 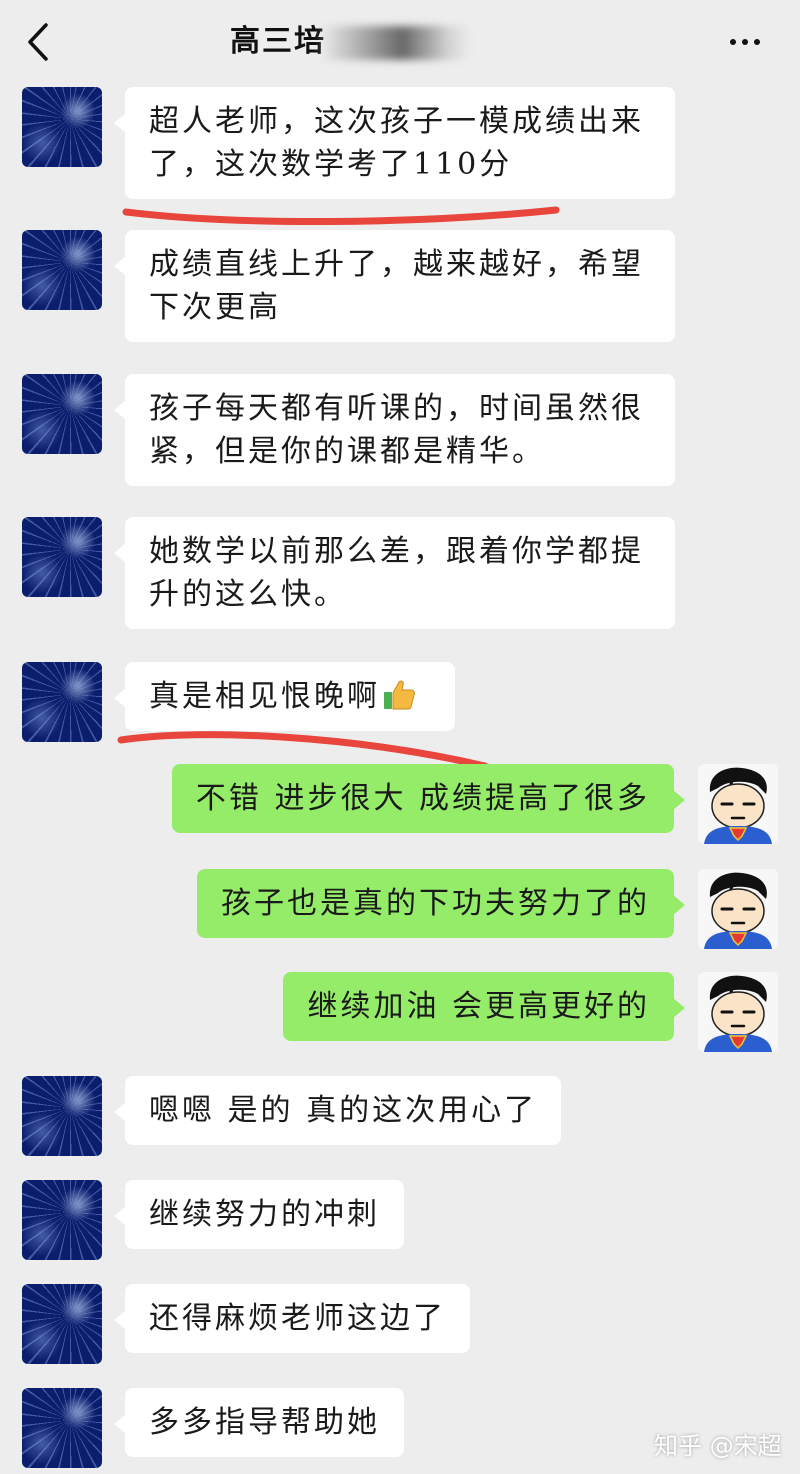 I want to click on message-bubble: 孩子每天都有听课的，时间虽然很紧，但是你的课都是精华。, so click(x=394, y=430).